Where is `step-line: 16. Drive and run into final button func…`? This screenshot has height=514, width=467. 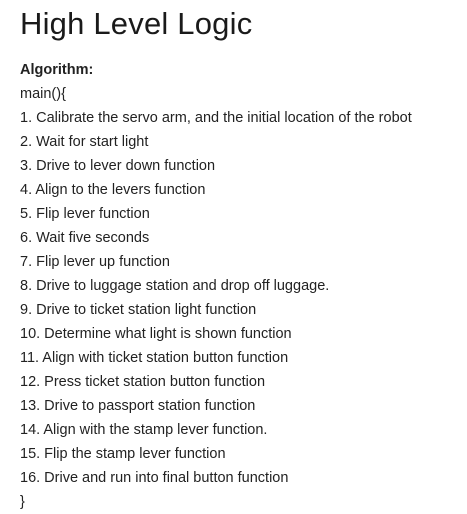
step-line: 16. Drive and run into final button func… is located at coordinates (154, 478).